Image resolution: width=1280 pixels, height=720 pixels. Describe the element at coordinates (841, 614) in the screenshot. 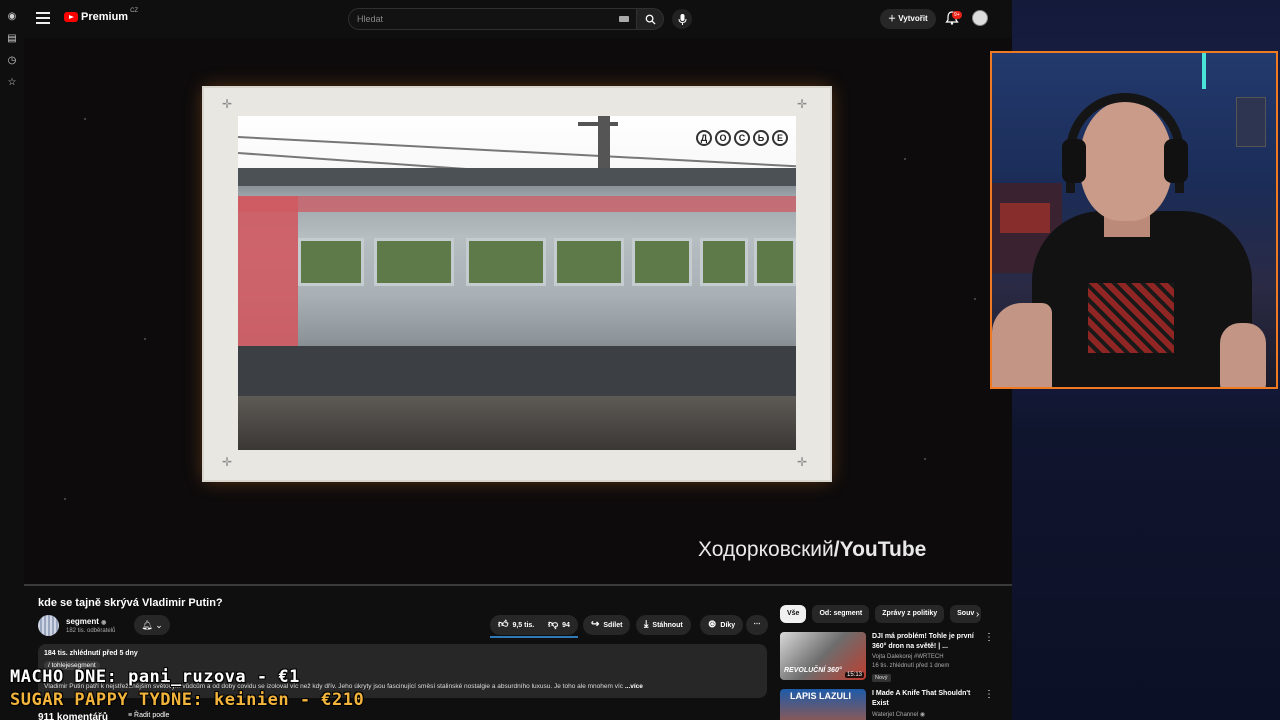

I see `chip-from-channel: Od: segment` at that location.